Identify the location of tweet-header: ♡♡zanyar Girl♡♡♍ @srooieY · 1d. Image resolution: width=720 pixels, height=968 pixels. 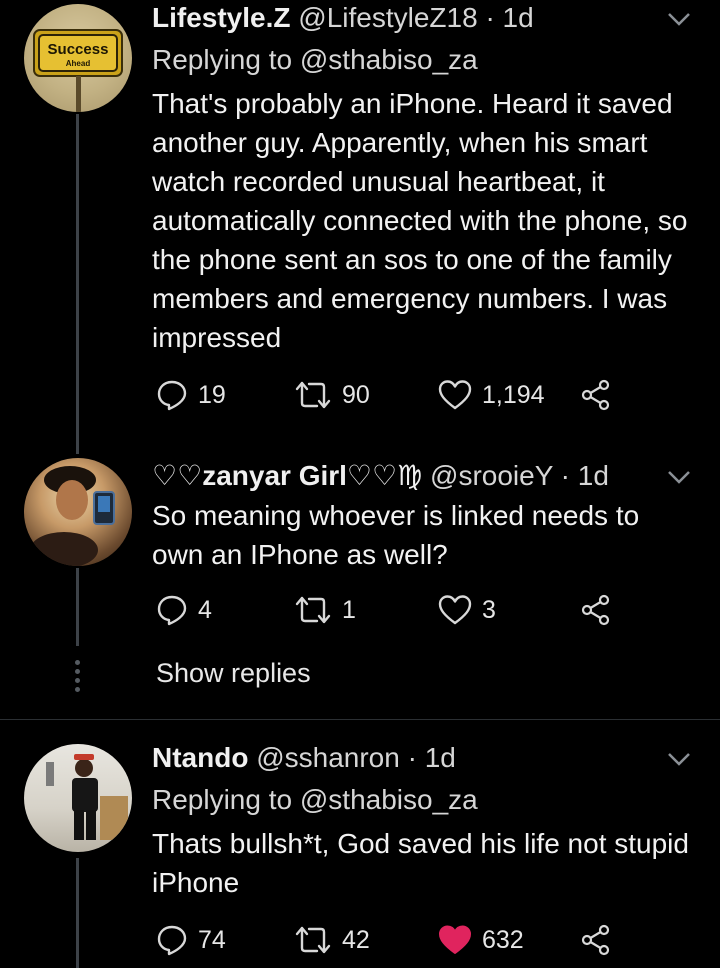
(436, 476).